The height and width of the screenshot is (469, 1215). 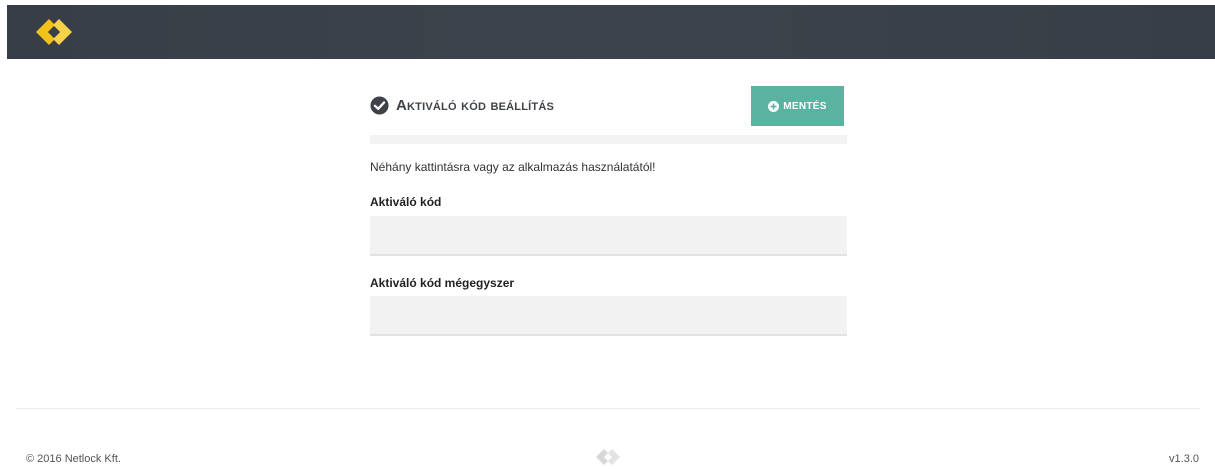 What do you see at coordinates (54, 32) in the screenshot?
I see `netlock-logo-icon` at bounding box center [54, 32].